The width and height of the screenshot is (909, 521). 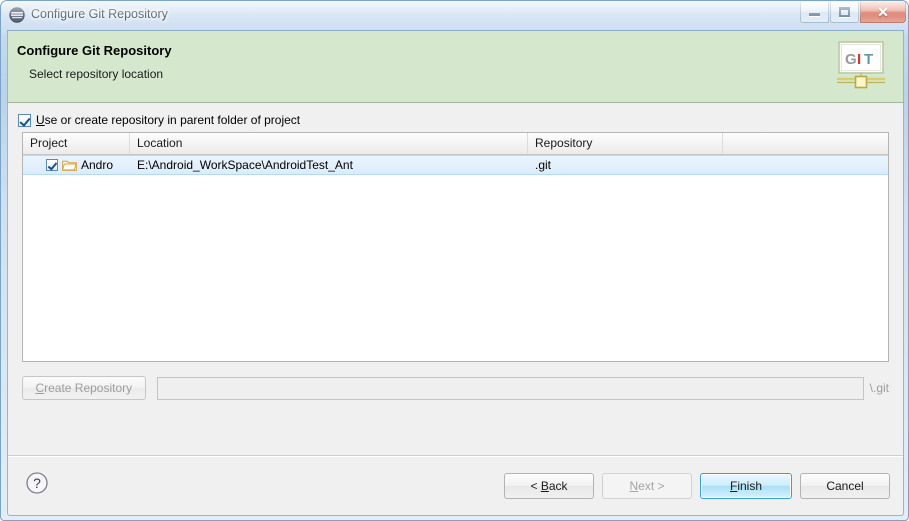 I want to click on next-mnemonic: N, so click(x=634, y=486).